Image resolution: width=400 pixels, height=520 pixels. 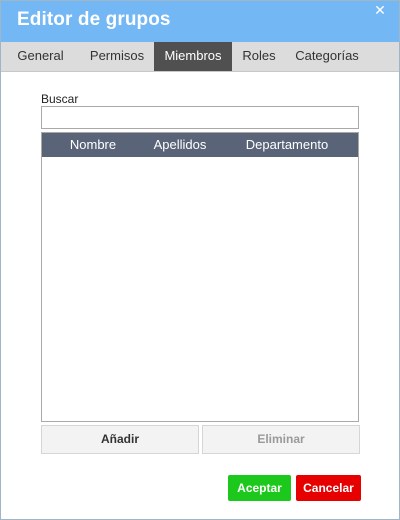 What do you see at coordinates (380, 10) in the screenshot?
I see `close-icon: ✕` at bounding box center [380, 10].